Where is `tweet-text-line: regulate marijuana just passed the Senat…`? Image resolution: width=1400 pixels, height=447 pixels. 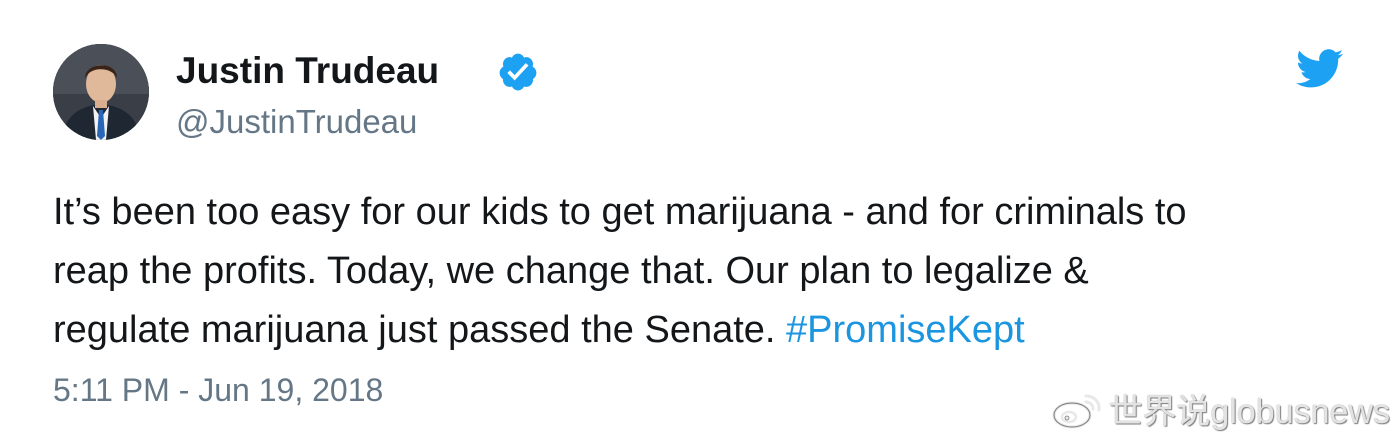 tweet-text-line: regulate marijuana just passed the Senat… is located at coordinates (713, 330).